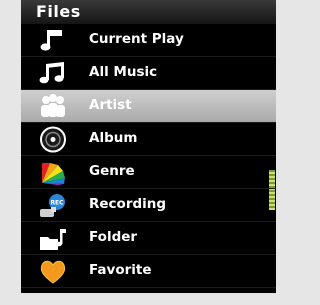  I want to click on menu-item-label: Genre, so click(112, 171).